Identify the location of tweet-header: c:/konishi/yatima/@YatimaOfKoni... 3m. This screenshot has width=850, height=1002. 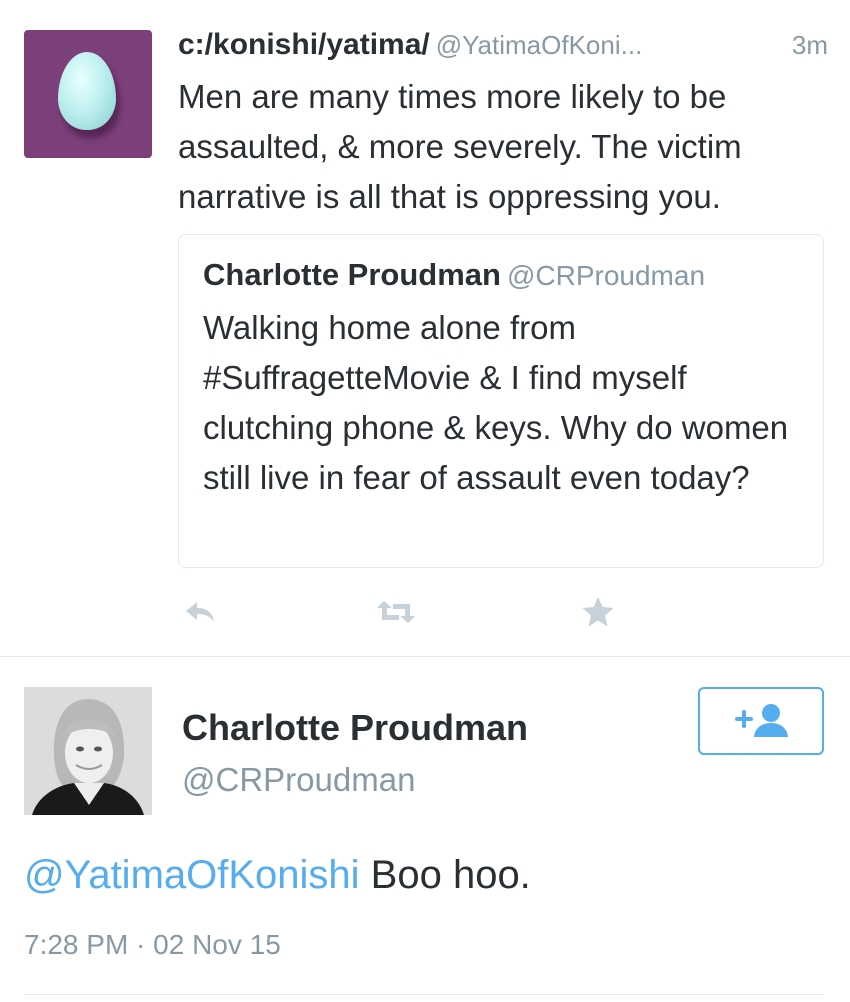
(503, 48).